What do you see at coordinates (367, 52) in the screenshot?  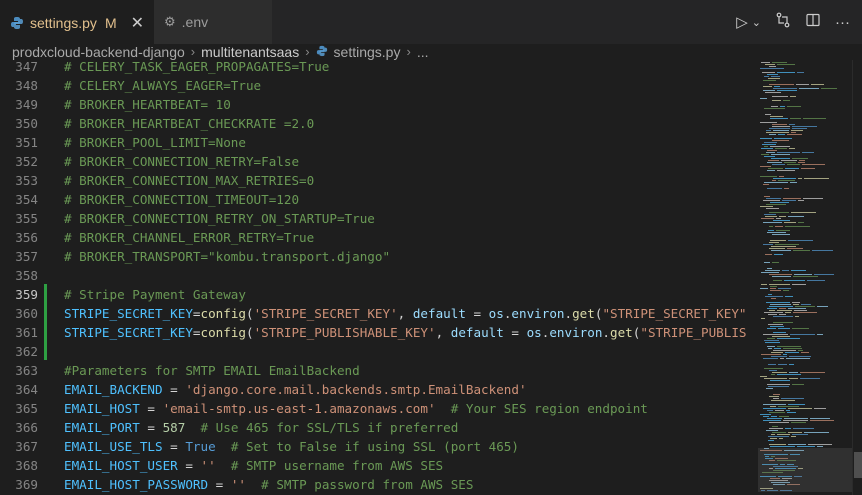 I see `breadcrumb-item-file: settings.py` at bounding box center [367, 52].